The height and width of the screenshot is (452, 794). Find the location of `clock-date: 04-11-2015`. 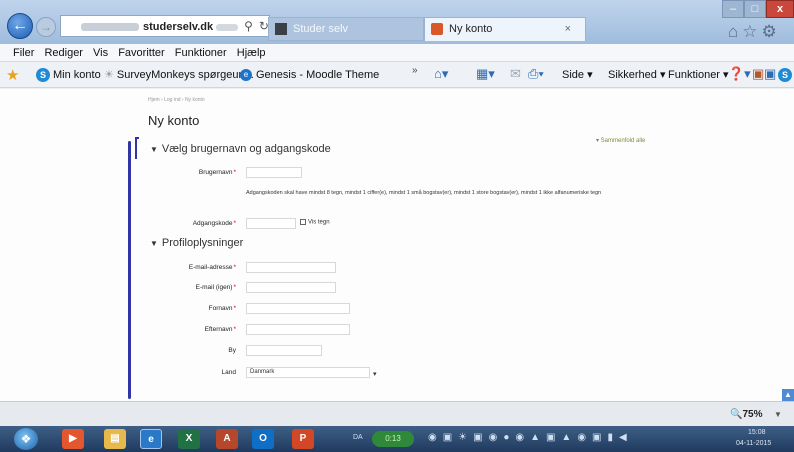

clock-date: 04-11-2015 is located at coordinates (753, 443).